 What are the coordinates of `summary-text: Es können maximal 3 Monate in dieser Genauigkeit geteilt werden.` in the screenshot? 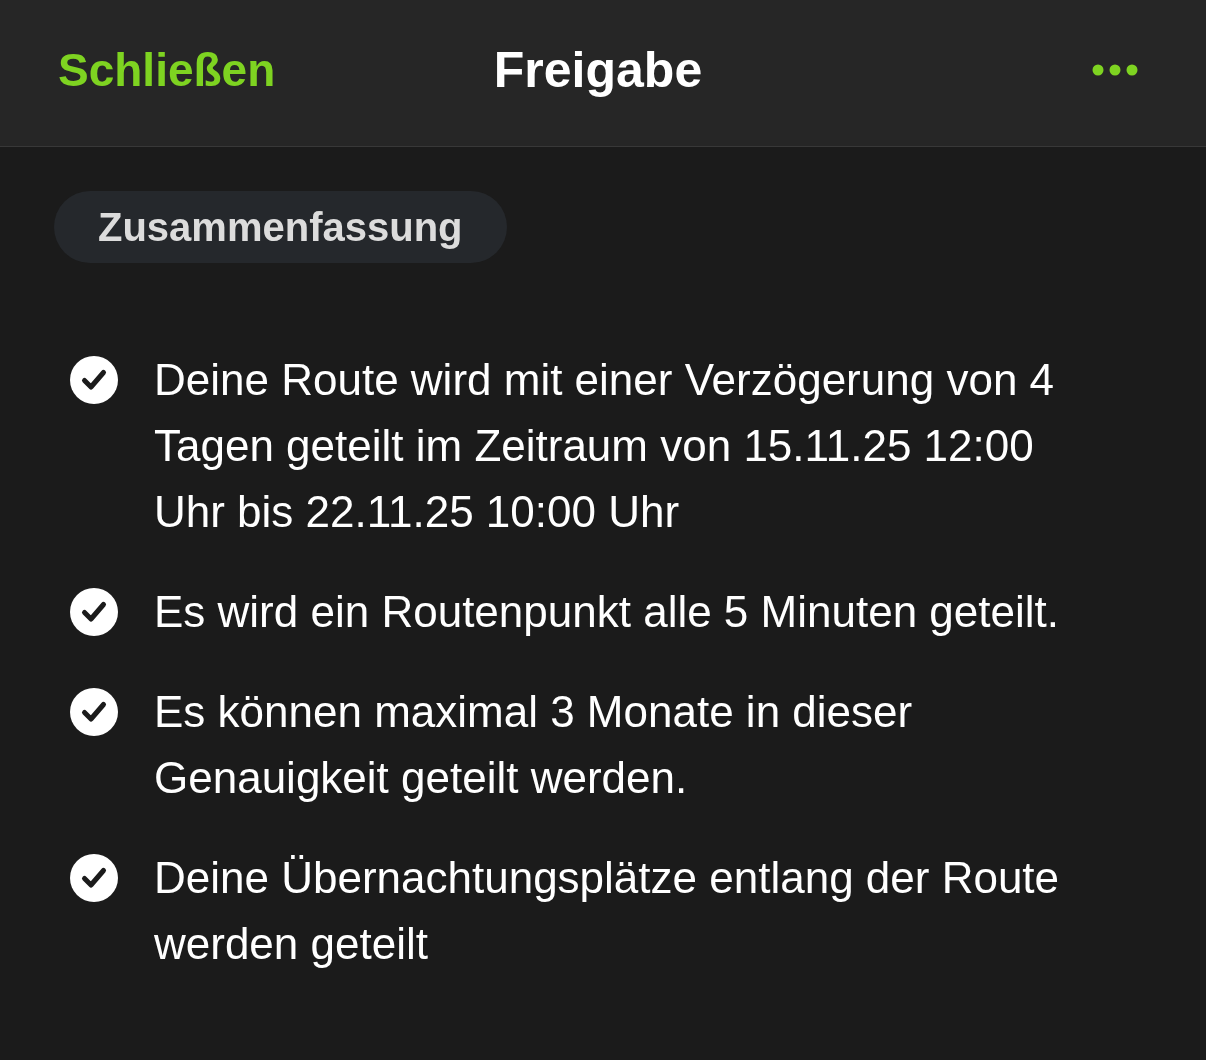 It's located at (534, 745).